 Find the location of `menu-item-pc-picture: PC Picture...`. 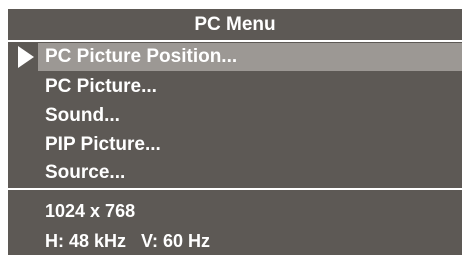

menu-item-pc-picture: PC Picture... is located at coordinates (235, 87).